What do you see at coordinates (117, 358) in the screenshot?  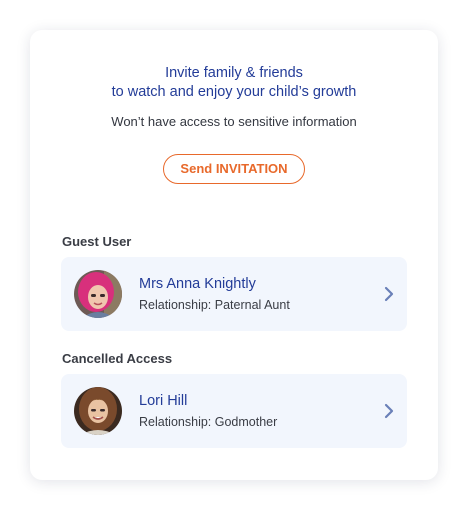 I see `cancelled-access-section-label: Cancelled Access` at bounding box center [117, 358].